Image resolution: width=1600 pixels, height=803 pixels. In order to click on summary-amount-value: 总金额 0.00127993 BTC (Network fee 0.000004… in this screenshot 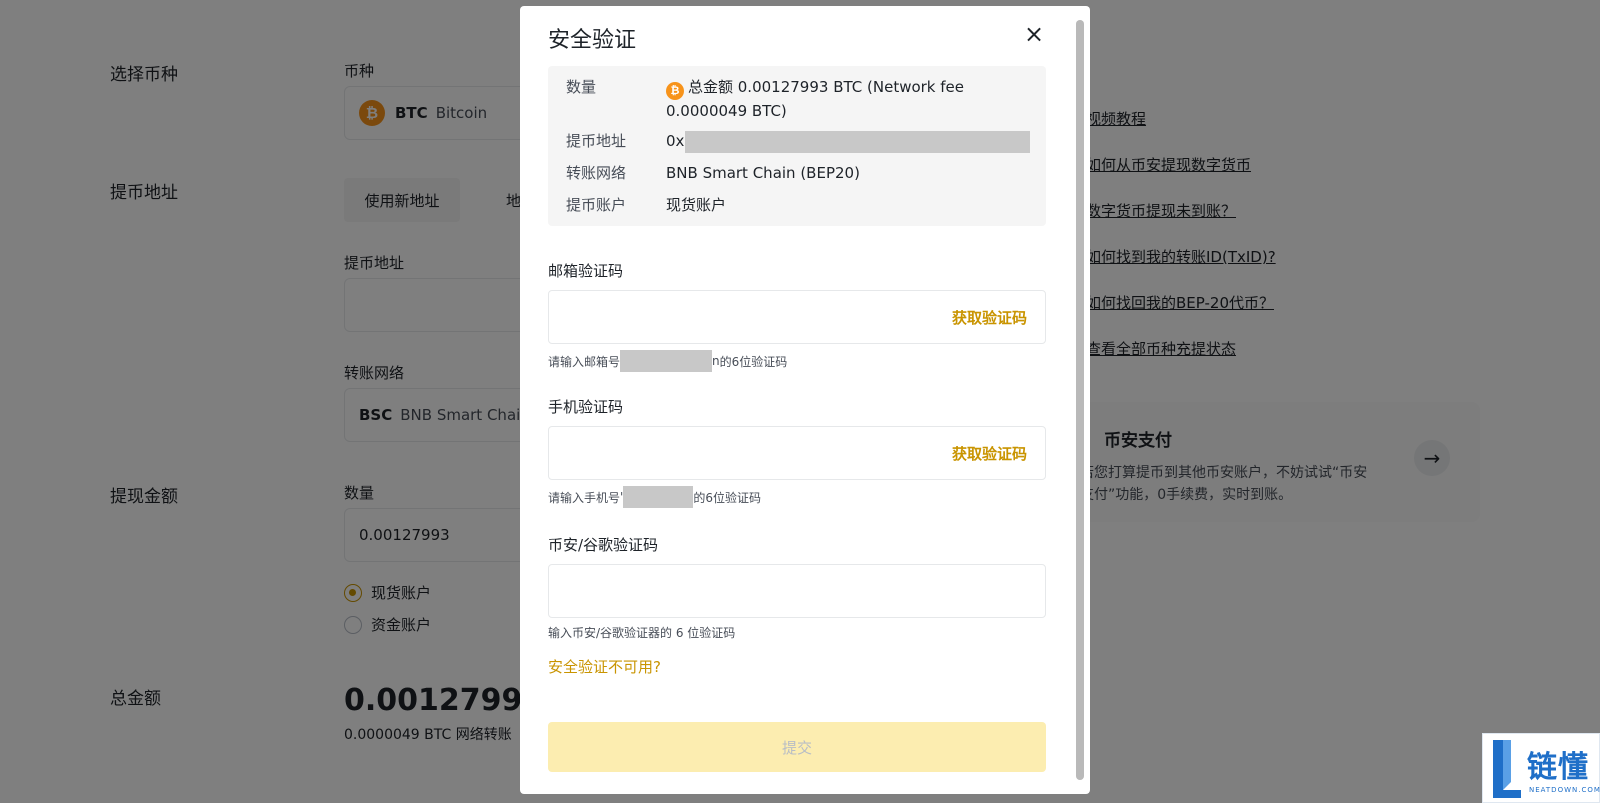, I will do `click(815, 99)`.